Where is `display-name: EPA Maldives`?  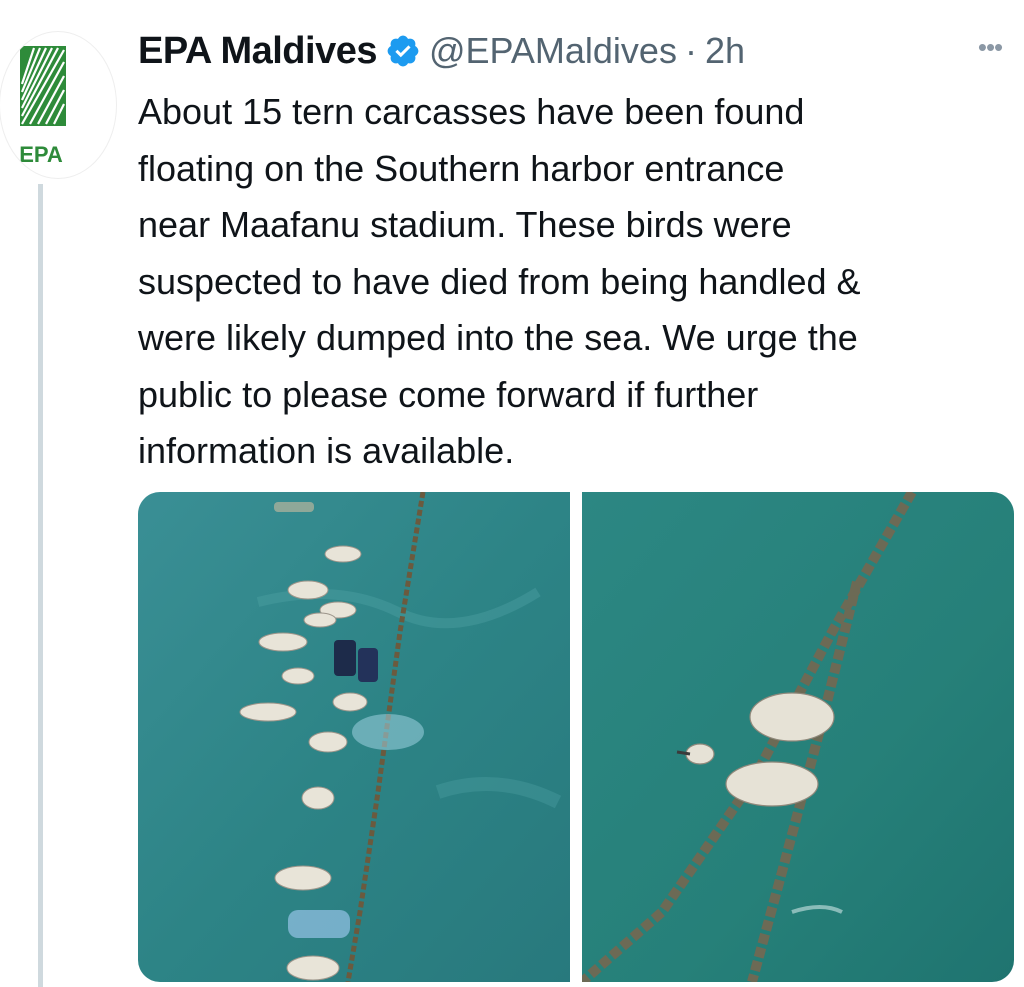 display-name: EPA Maldives is located at coordinates (257, 51).